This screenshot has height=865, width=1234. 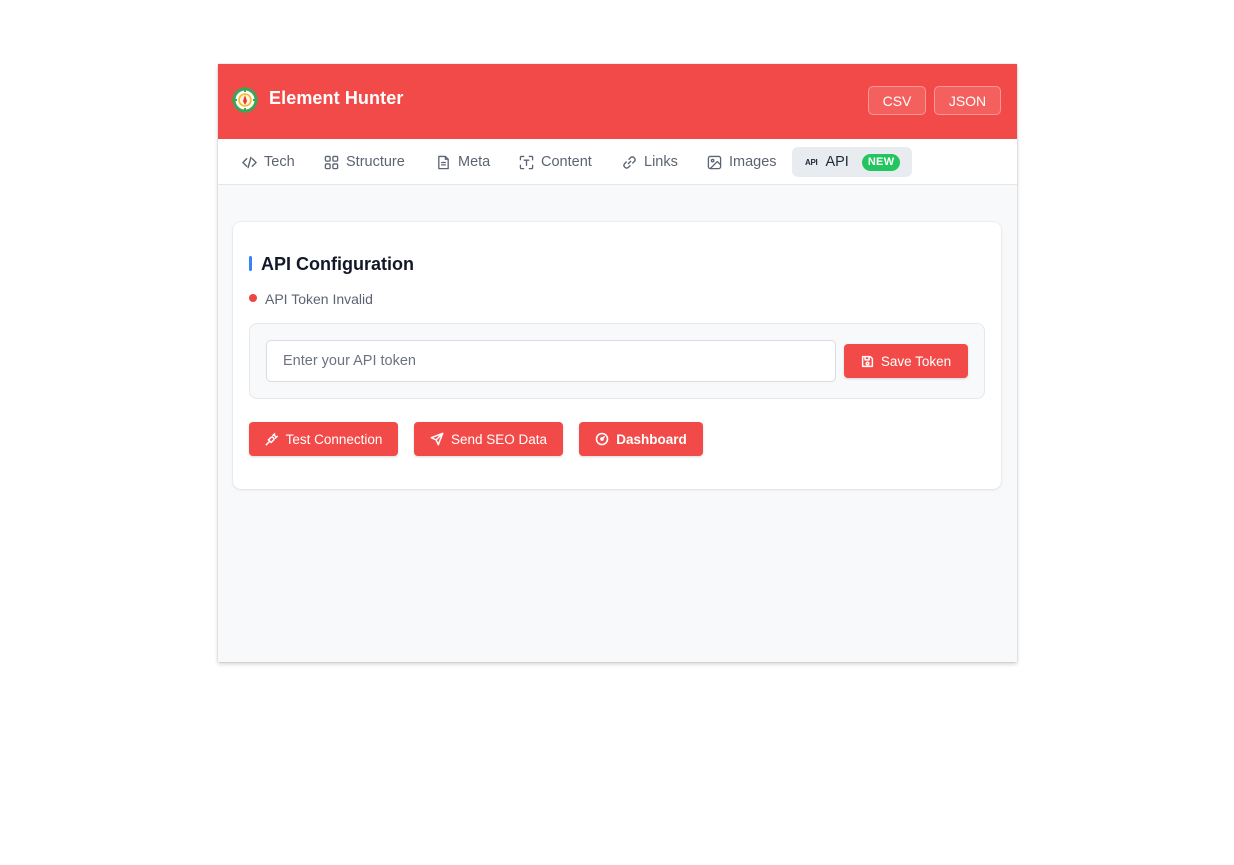 I want to click on grid-icon, so click(x=331, y=162).